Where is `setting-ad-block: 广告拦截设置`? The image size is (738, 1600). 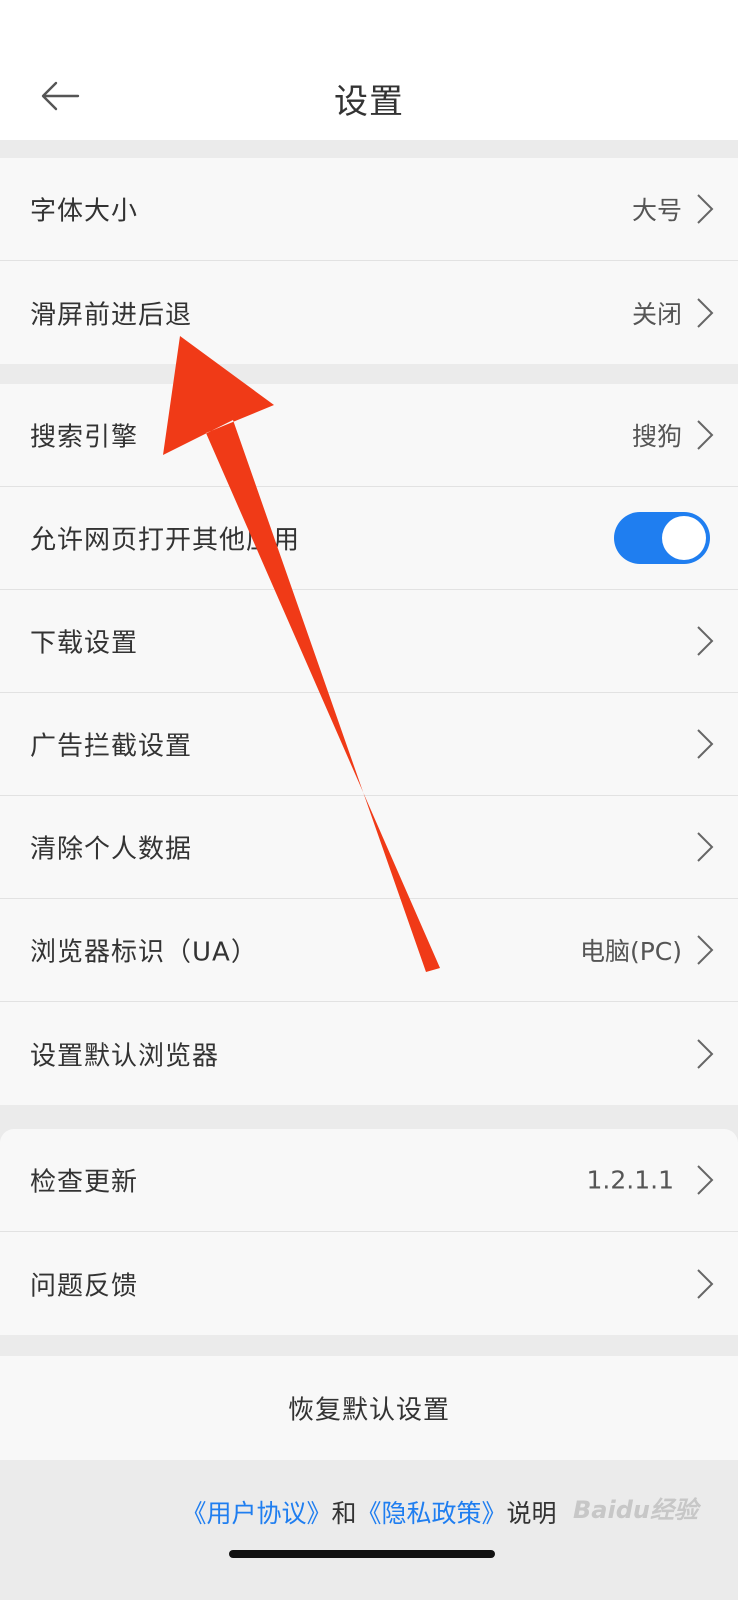 setting-ad-block: 广告拦截设置 is located at coordinates (369, 744).